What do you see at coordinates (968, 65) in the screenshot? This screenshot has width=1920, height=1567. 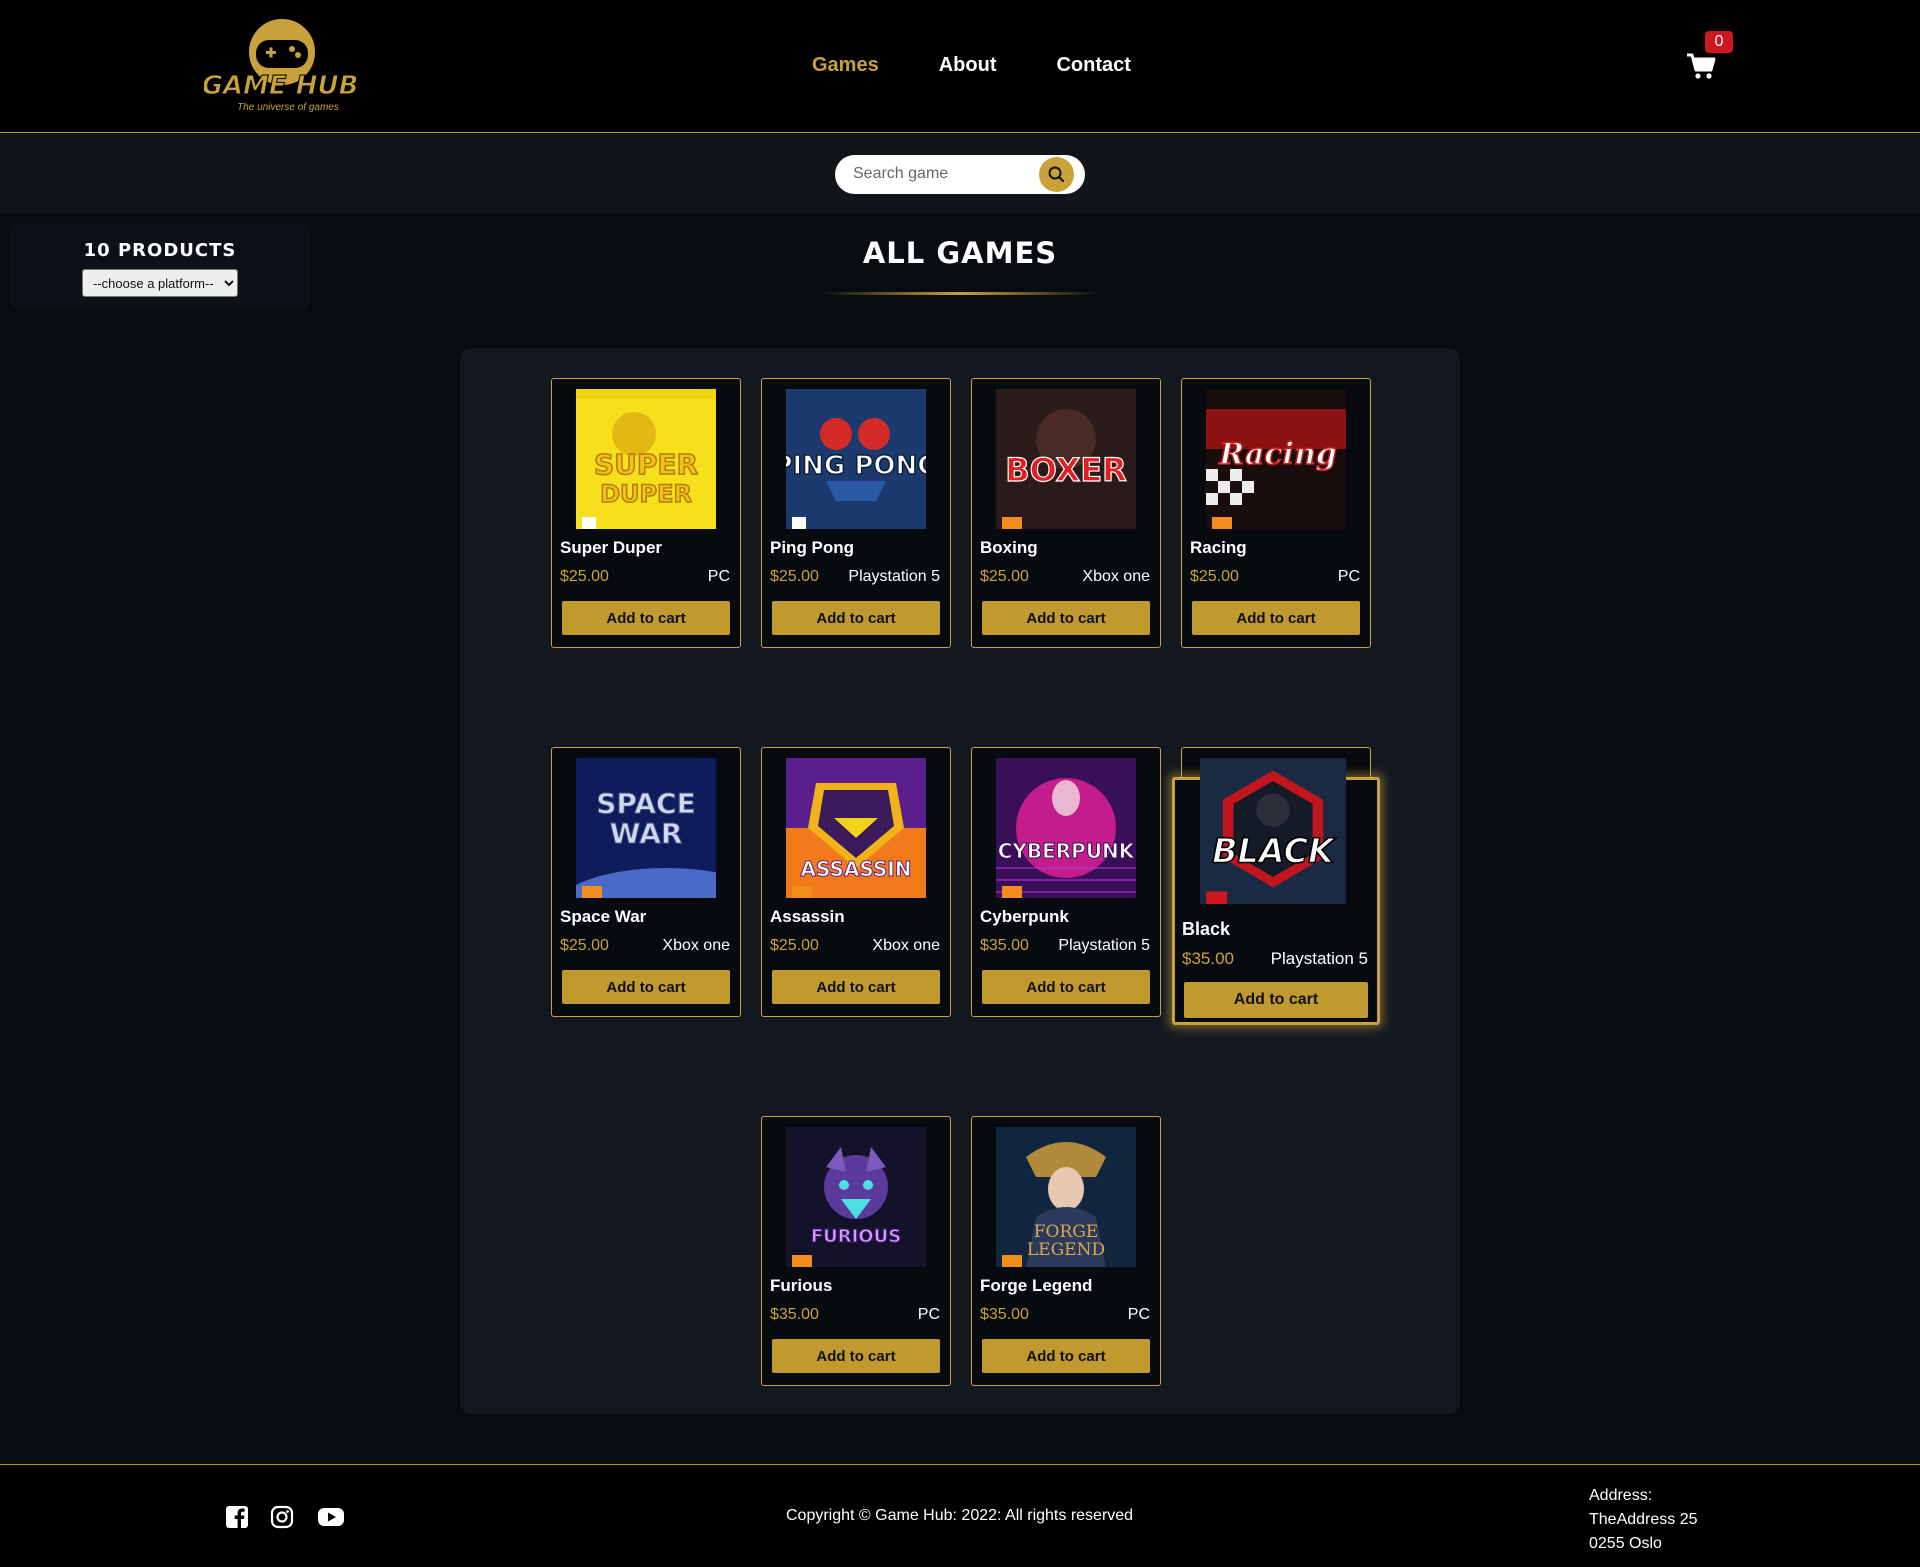 I see `nav-about: About` at bounding box center [968, 65].